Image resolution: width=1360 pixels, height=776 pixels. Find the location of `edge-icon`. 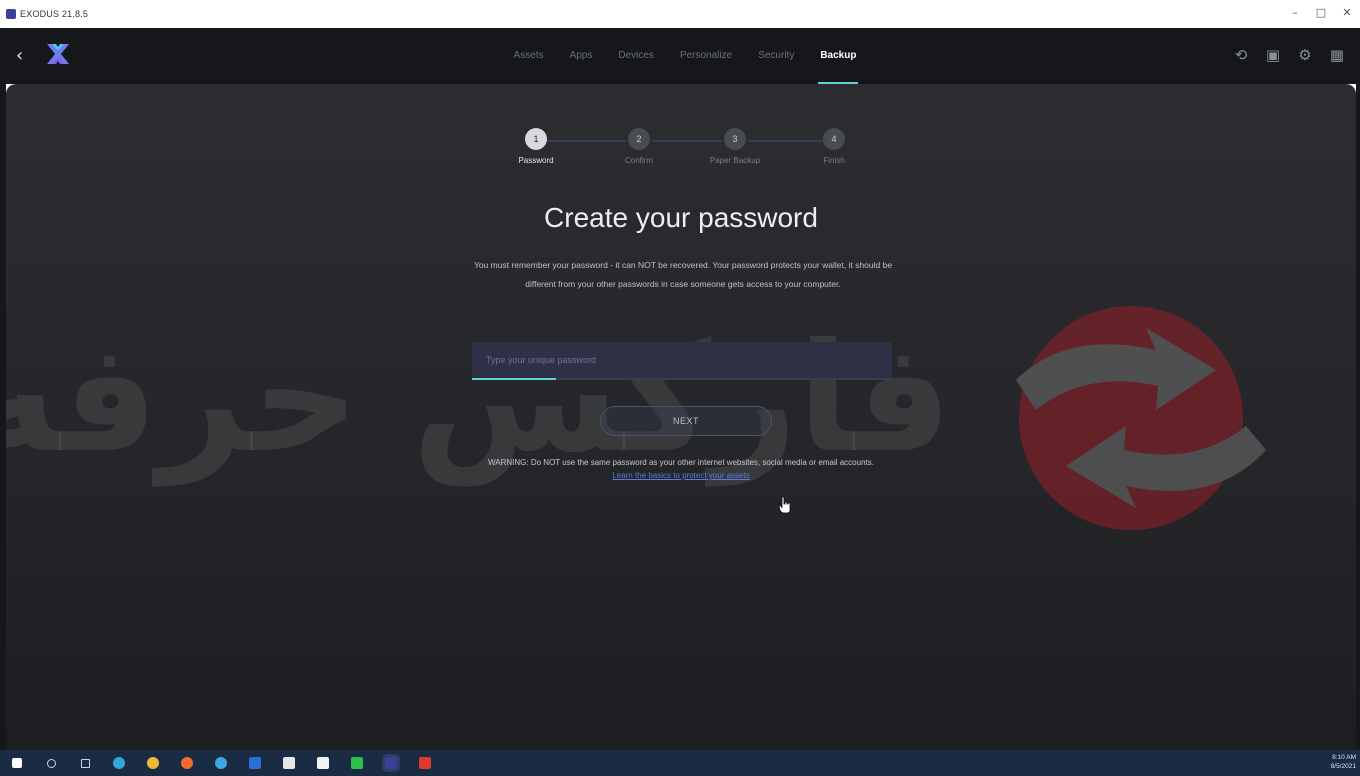

edge-icon is located at coordinates (119, 763).